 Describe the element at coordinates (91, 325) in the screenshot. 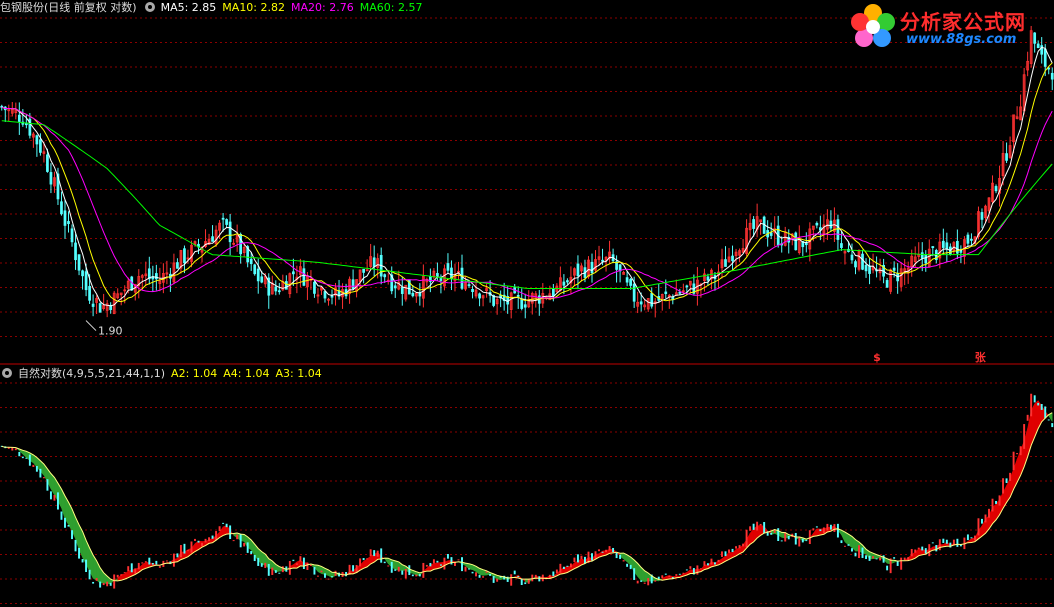

I see `low-marker-pointer` at that location.